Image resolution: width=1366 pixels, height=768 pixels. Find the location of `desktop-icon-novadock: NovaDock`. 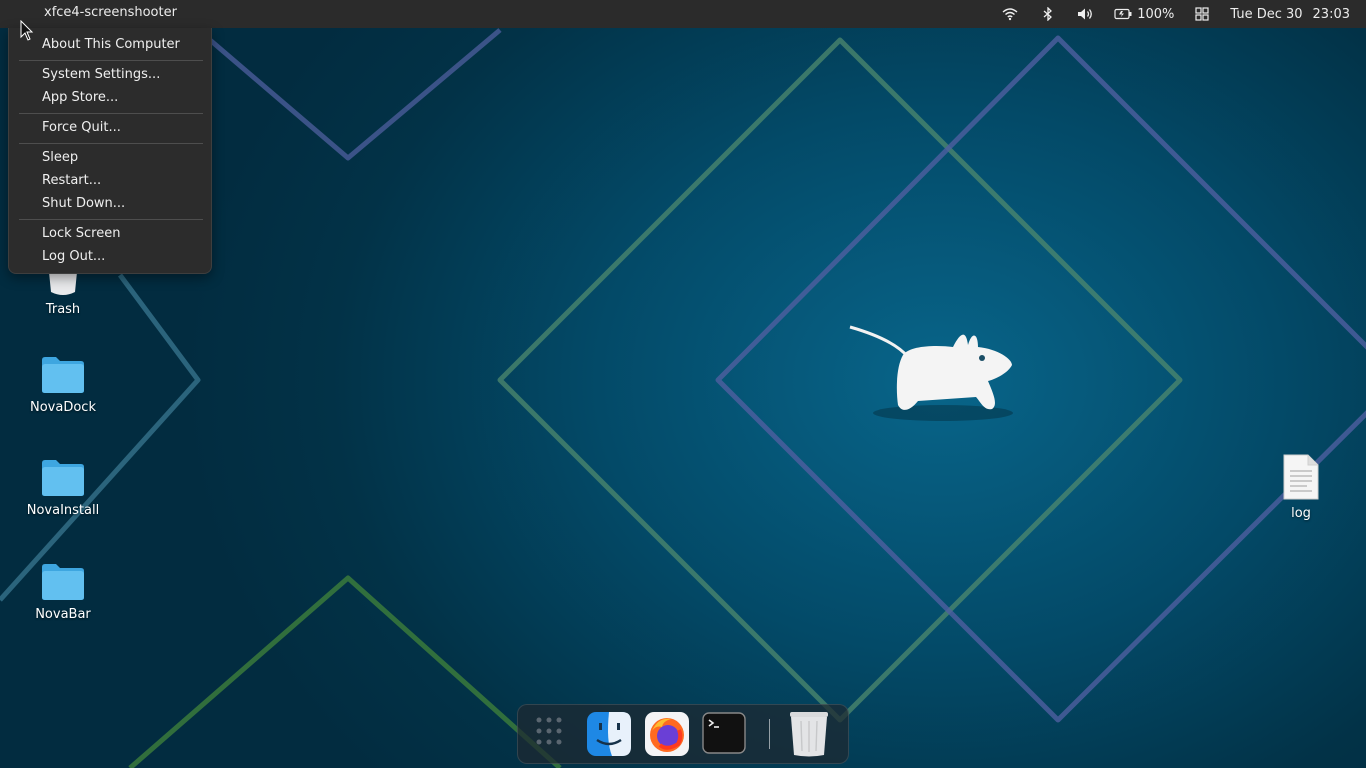

desktop-icon-novadock: NovaDock is located at coordinates (63, 385).